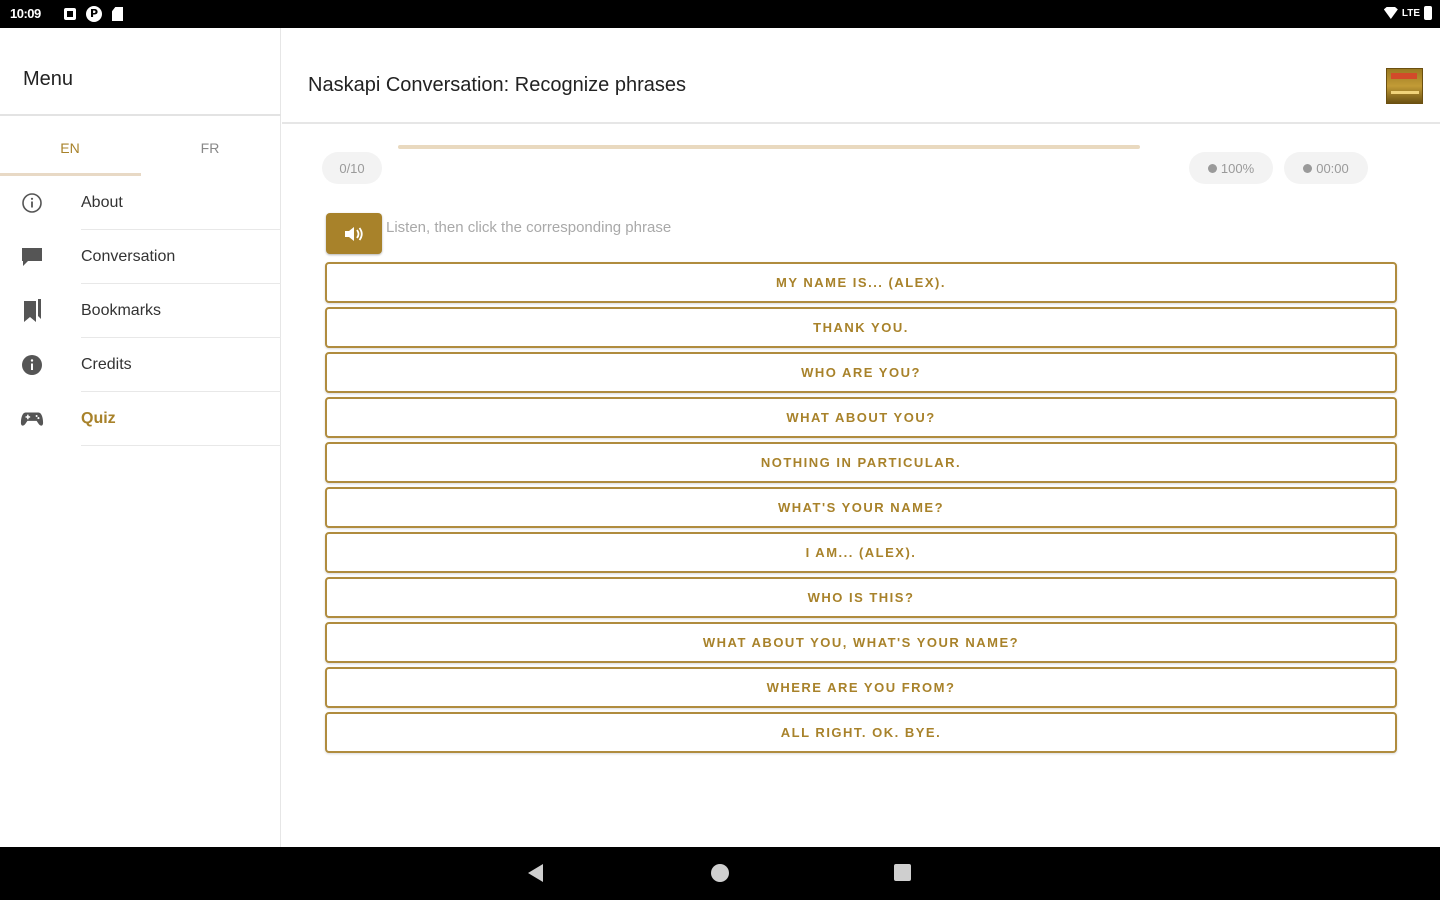 The width and height of the screenshot is (1440, 900). What do you see at coordinates (1404, 86) in the screenshot?
I see `naskapi-logo` at bounding box center [1404, 86].